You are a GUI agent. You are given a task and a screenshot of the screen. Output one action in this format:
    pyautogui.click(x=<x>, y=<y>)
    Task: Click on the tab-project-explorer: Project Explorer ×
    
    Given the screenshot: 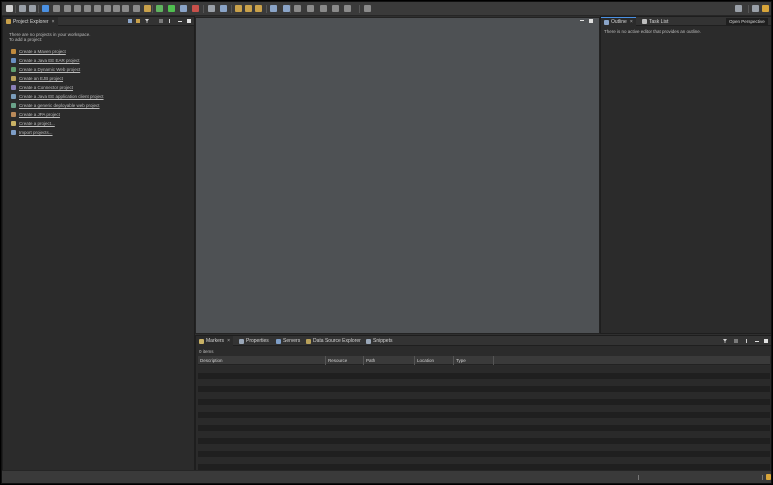 What is the action you would take?
    pyautogui.click(x=30, y=21)
    